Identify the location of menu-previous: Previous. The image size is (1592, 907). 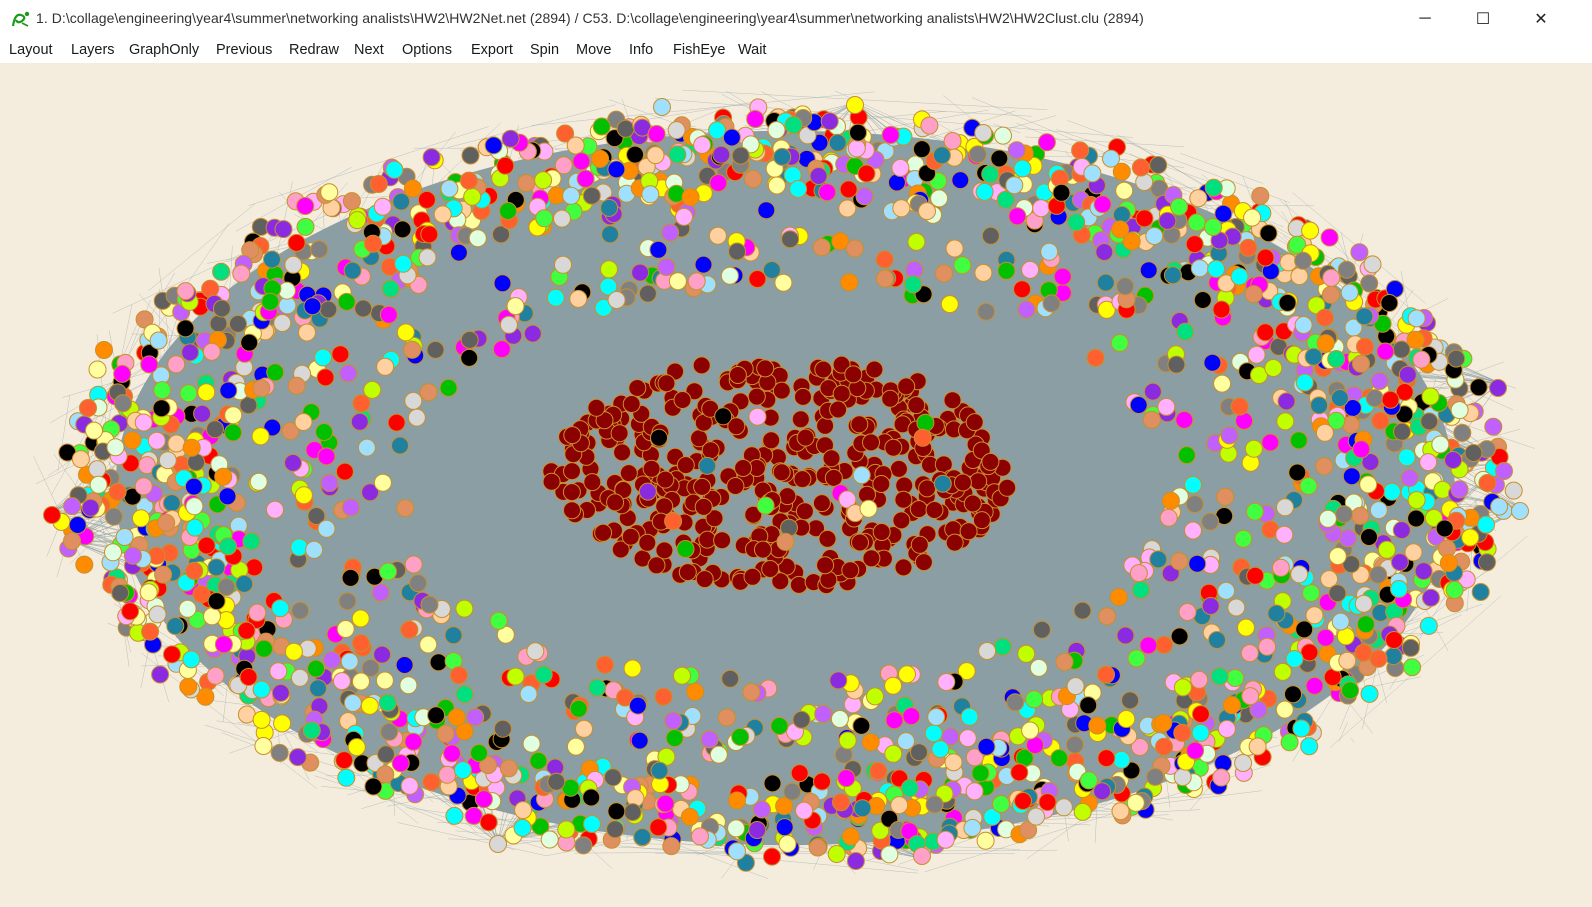
(244, 50).